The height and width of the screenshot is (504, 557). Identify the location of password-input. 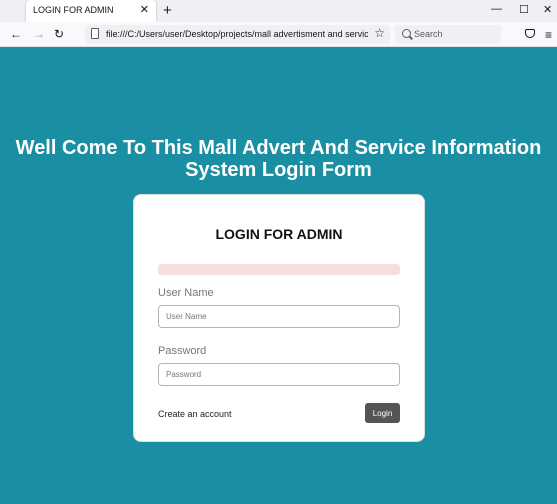
(279, 374).